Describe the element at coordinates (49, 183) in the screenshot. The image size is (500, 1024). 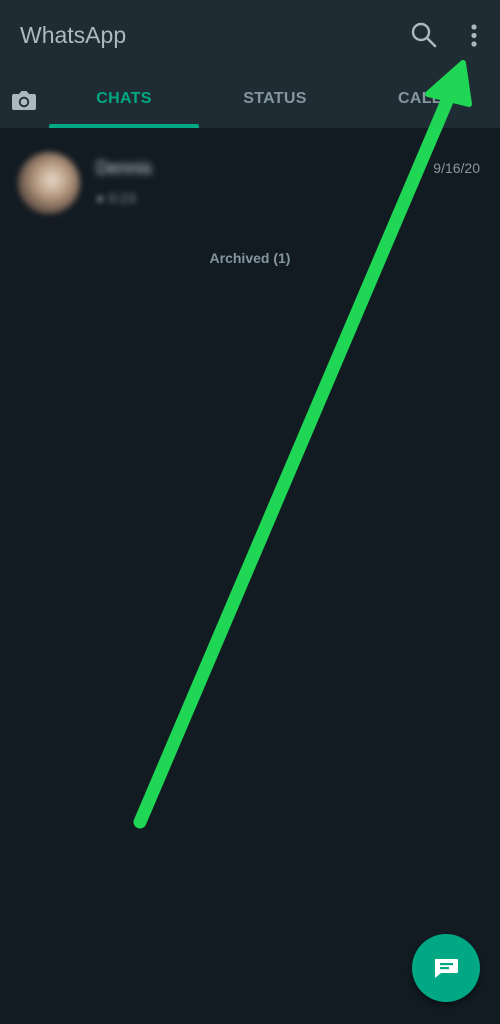
I see `avatar` at that location.